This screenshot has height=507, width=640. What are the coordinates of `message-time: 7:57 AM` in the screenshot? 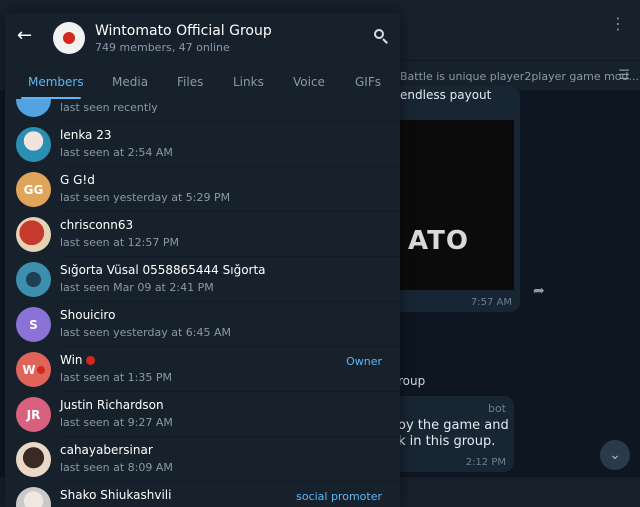 It's located at (491, 302).